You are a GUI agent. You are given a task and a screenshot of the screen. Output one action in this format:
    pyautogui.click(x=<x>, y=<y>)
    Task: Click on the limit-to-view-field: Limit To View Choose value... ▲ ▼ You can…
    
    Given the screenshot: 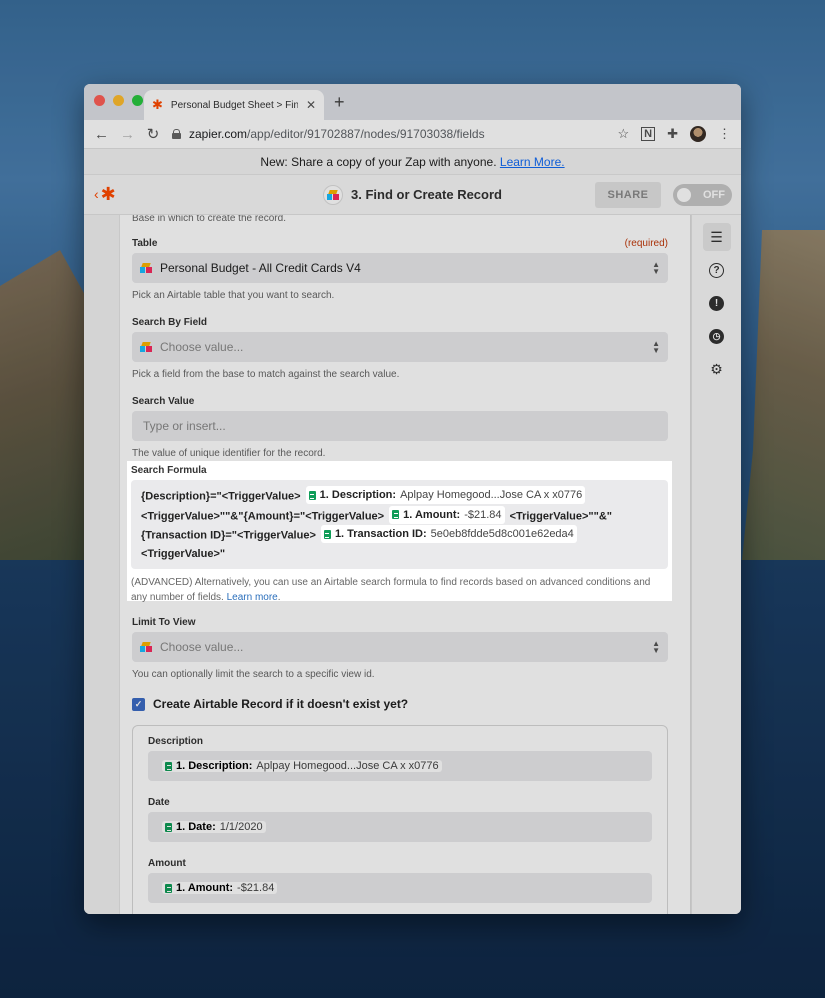 What is the action you would take?
    pyautogui.click(x=400, y=649)
    